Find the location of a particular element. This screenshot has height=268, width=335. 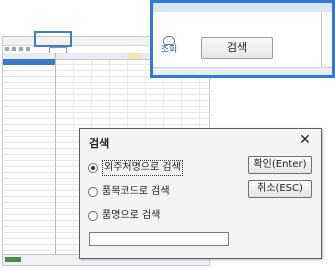

option-item-name: 품명으로 검색 is located at coordinates (124, 216).